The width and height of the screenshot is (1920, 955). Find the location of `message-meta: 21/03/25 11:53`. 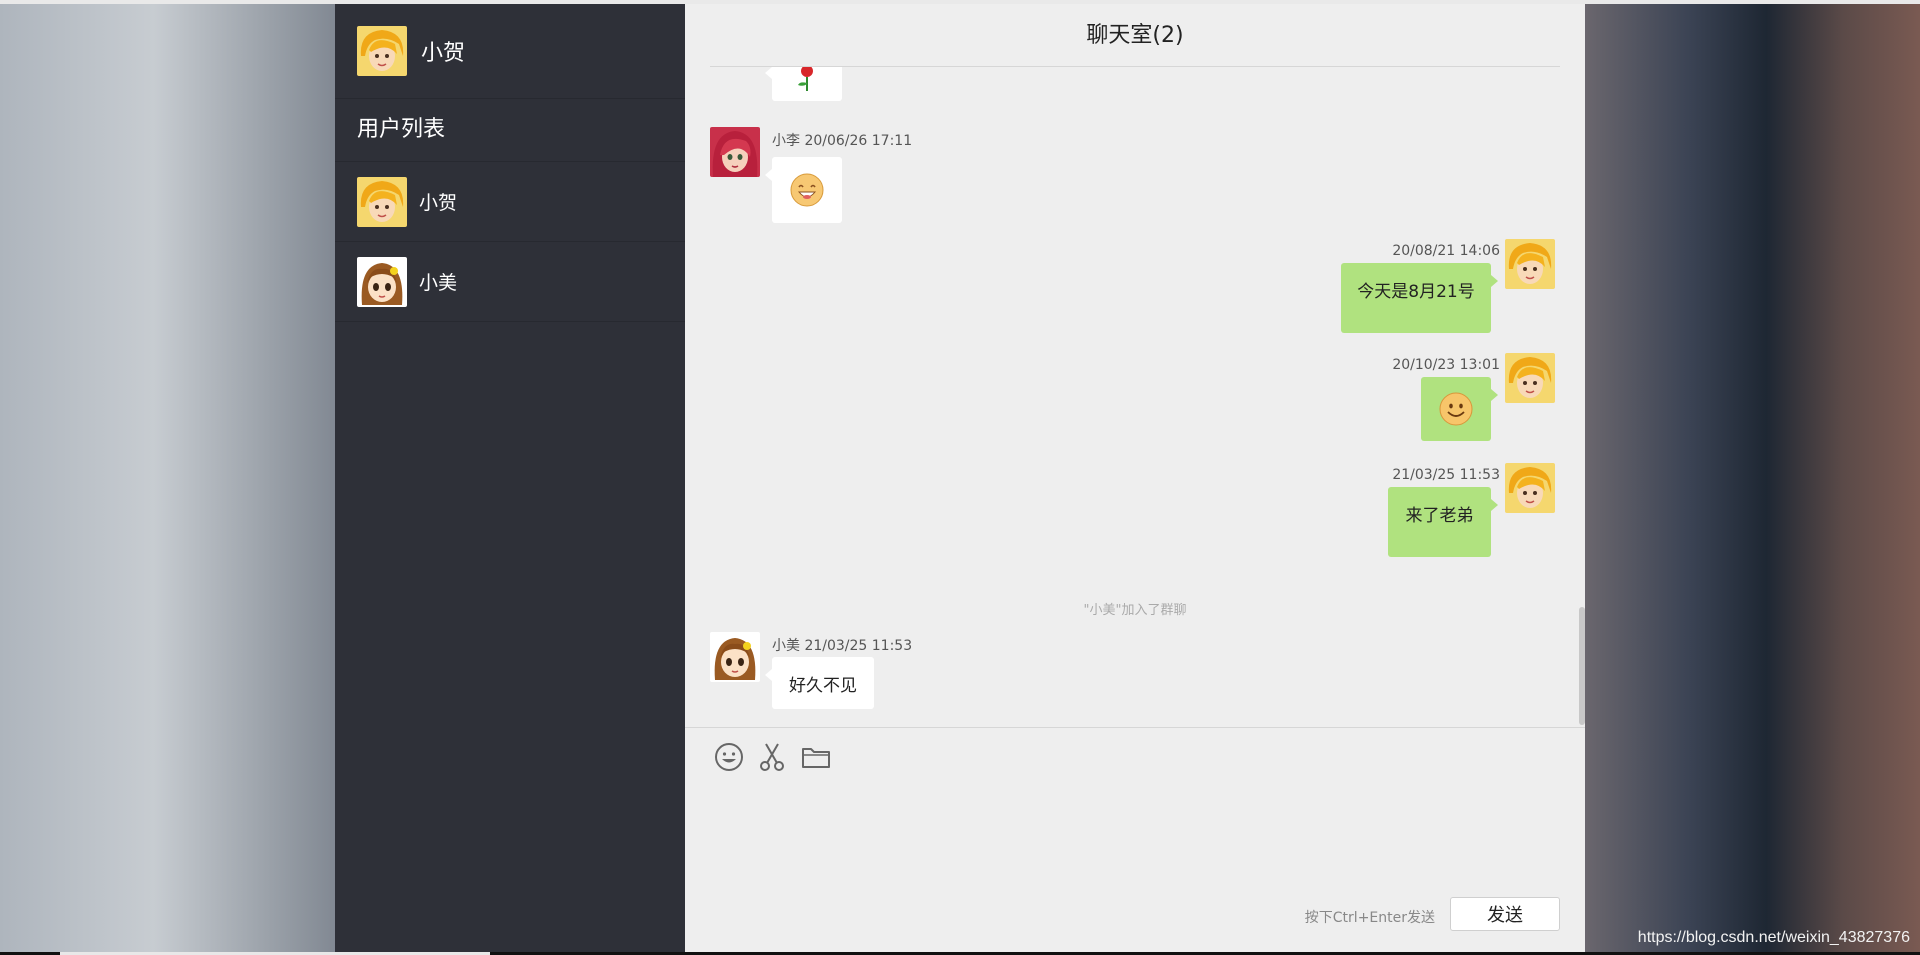

message-meta: 21/03/25 11:53 is located at coordinates (1446, 475).